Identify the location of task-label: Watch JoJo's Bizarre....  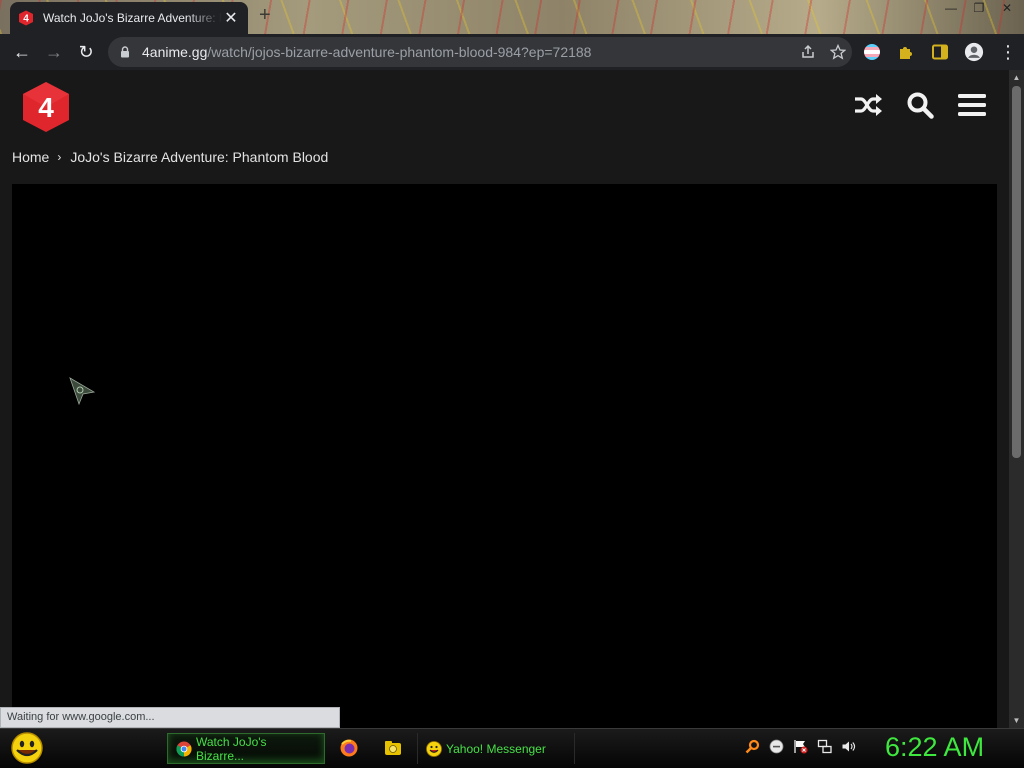
(231, 748).